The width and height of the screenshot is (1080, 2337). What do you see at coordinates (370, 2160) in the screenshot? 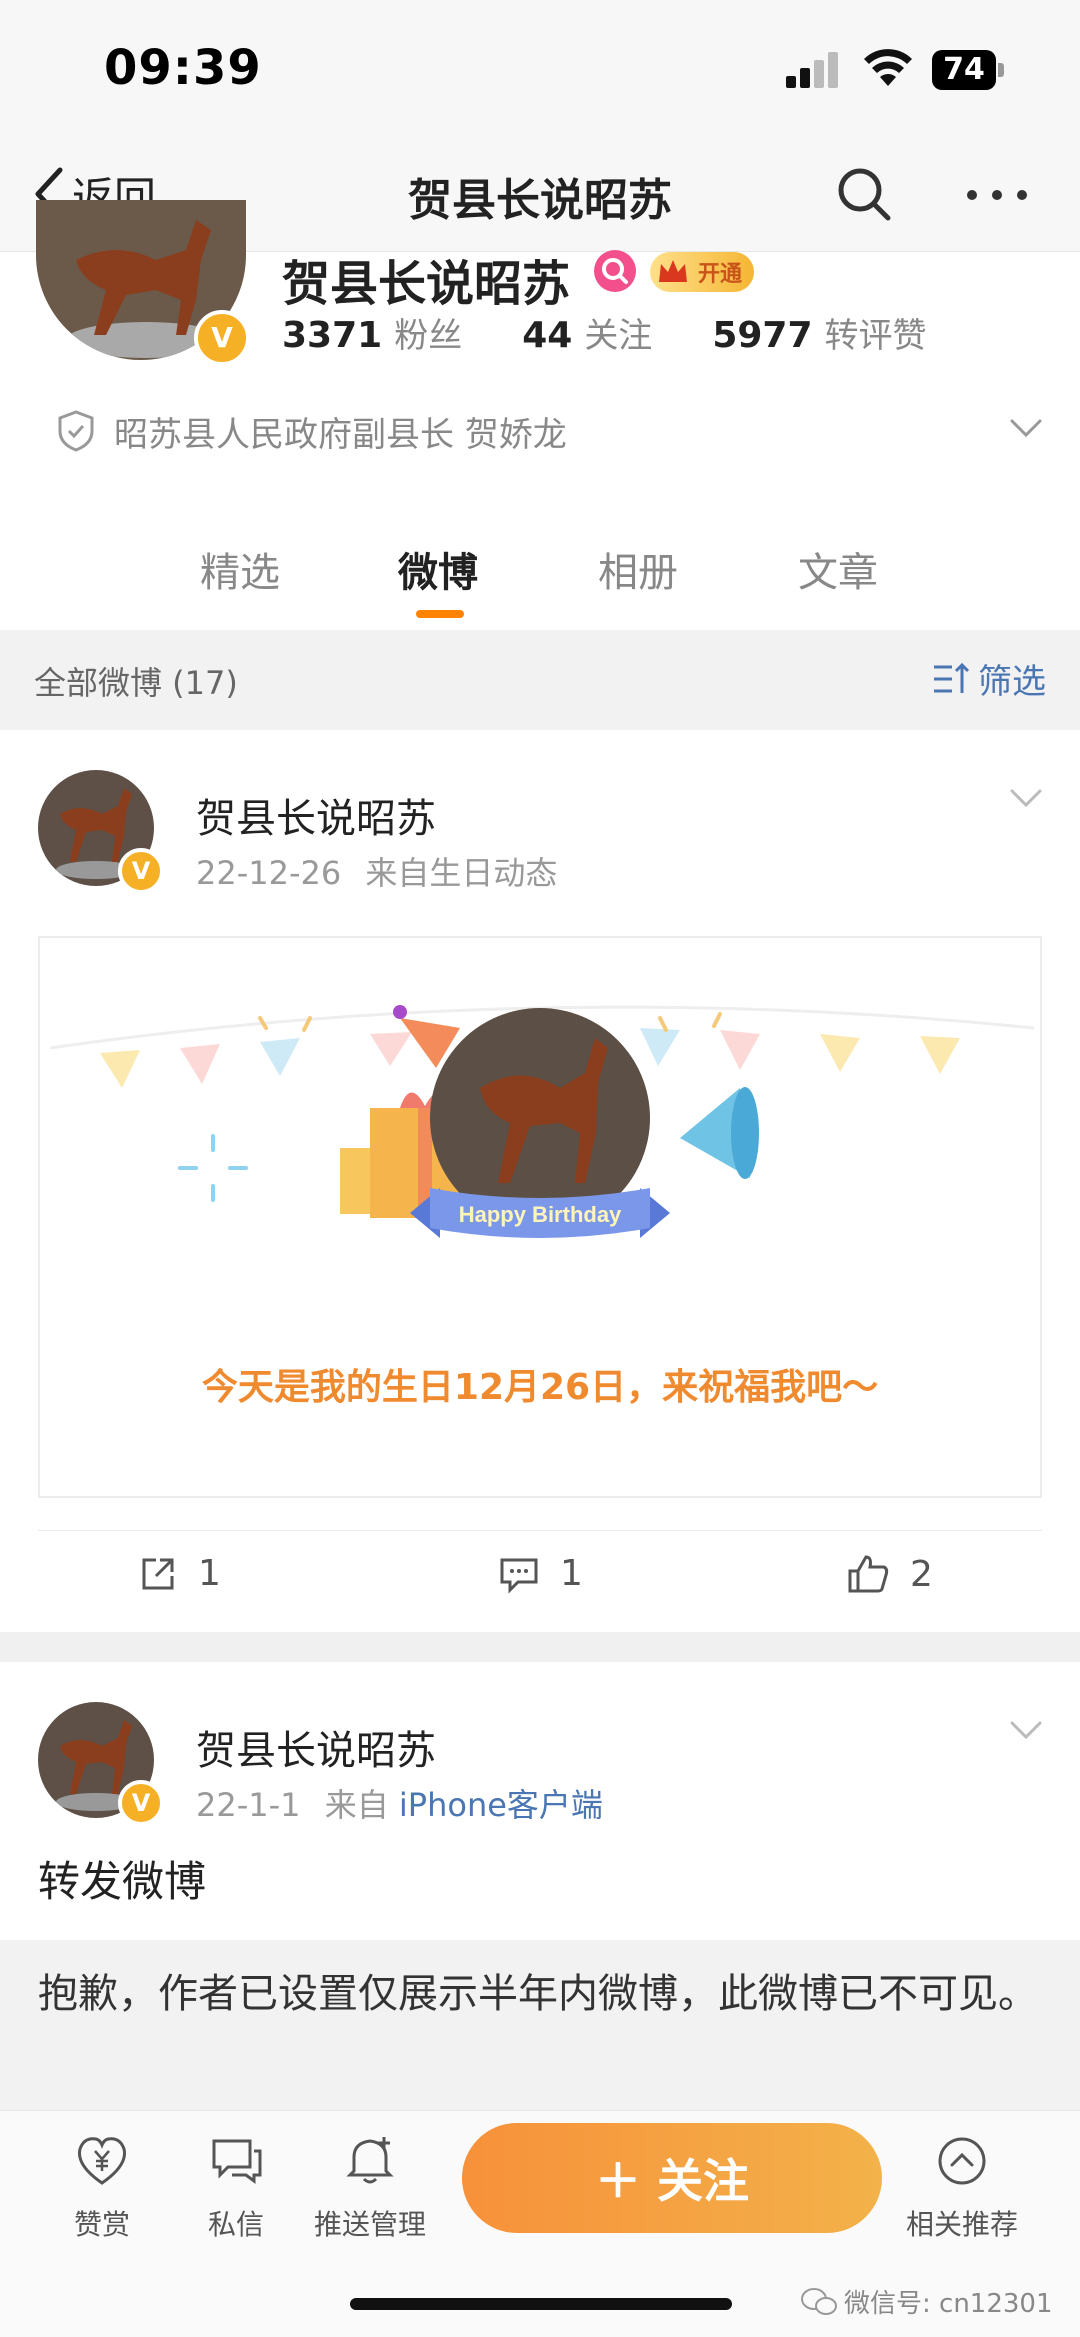
I see `bell-plus-icon` at bounding box center [370, 2160].